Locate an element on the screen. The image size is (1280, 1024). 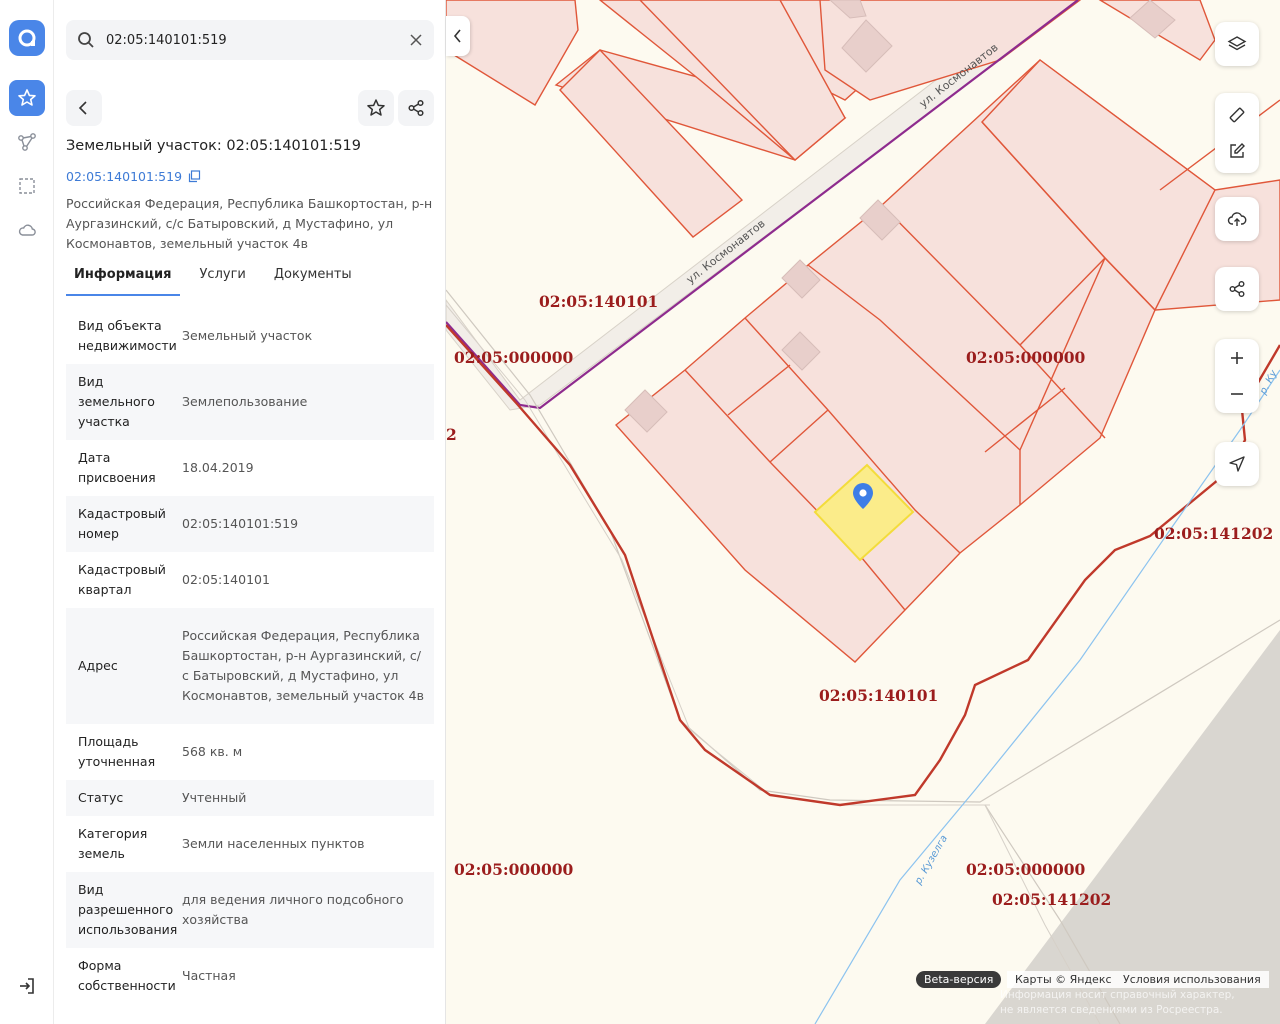
zoom-out-button is located at coordinates (1237, 394).